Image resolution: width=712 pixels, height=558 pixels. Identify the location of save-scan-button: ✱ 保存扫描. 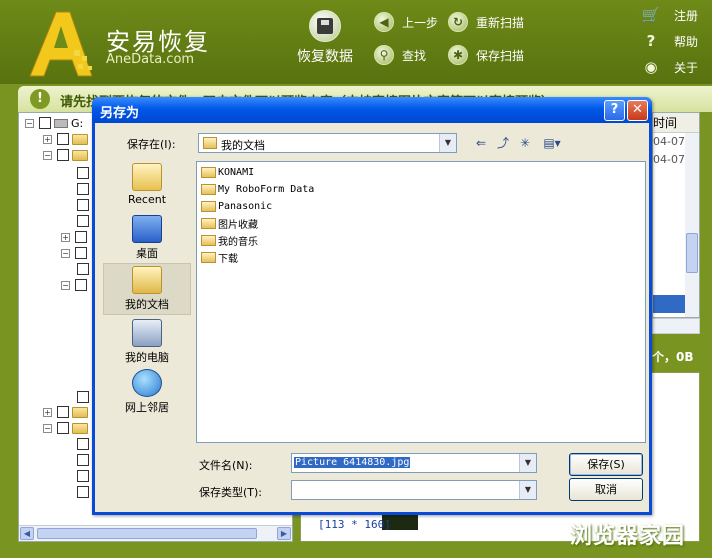
(486, 55).